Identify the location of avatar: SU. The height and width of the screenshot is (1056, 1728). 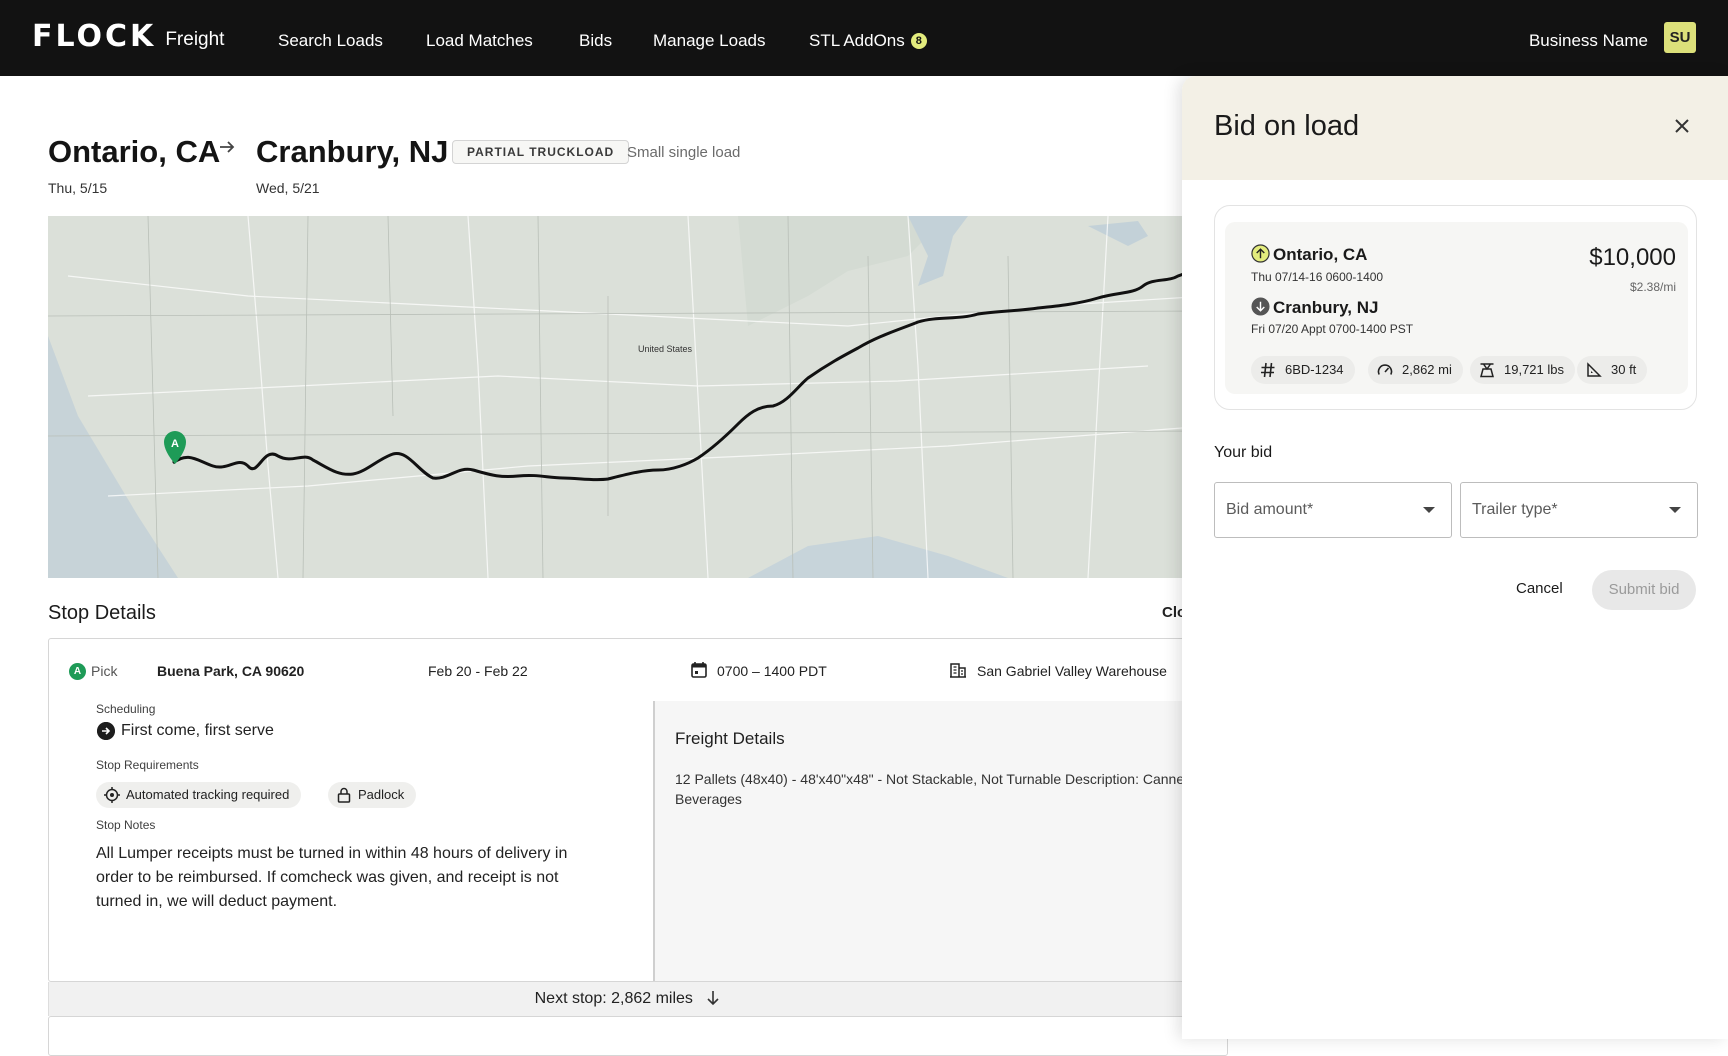
(1680, 37).